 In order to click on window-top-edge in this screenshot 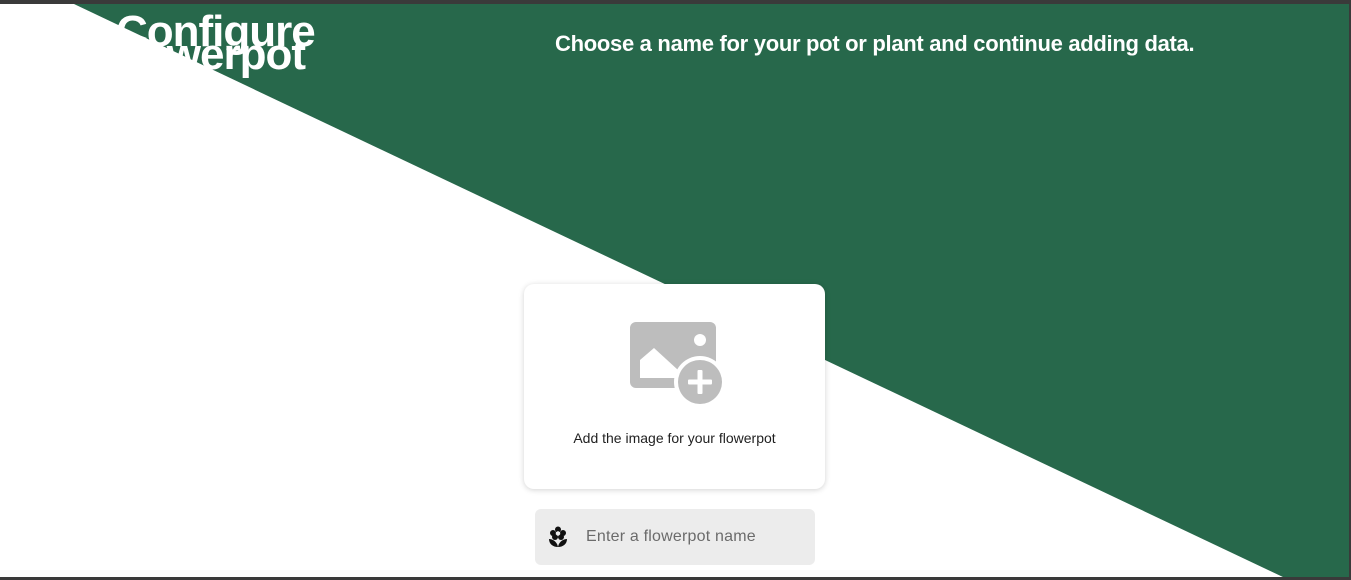, I will do `click(675, 2)`.